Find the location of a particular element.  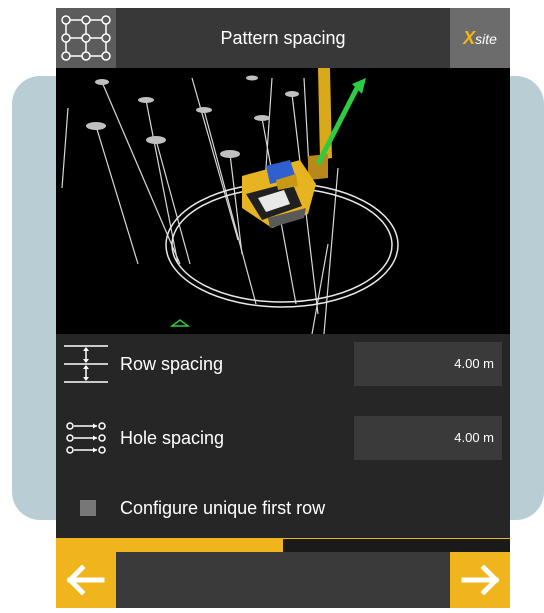

xsite-logo-x: X is located at coordinates (469, 37).